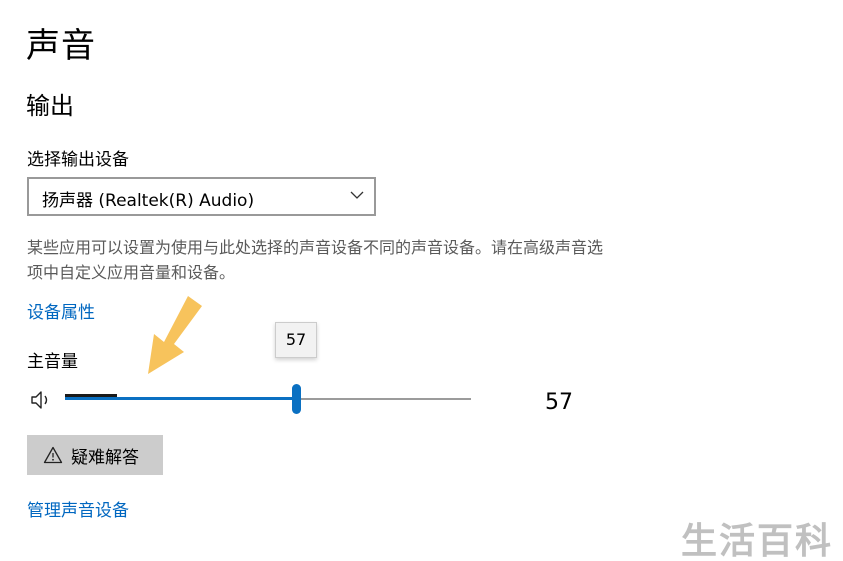 This screenshot has width=843, height=561. I want to click on slider-thumb, so click(296, 399).